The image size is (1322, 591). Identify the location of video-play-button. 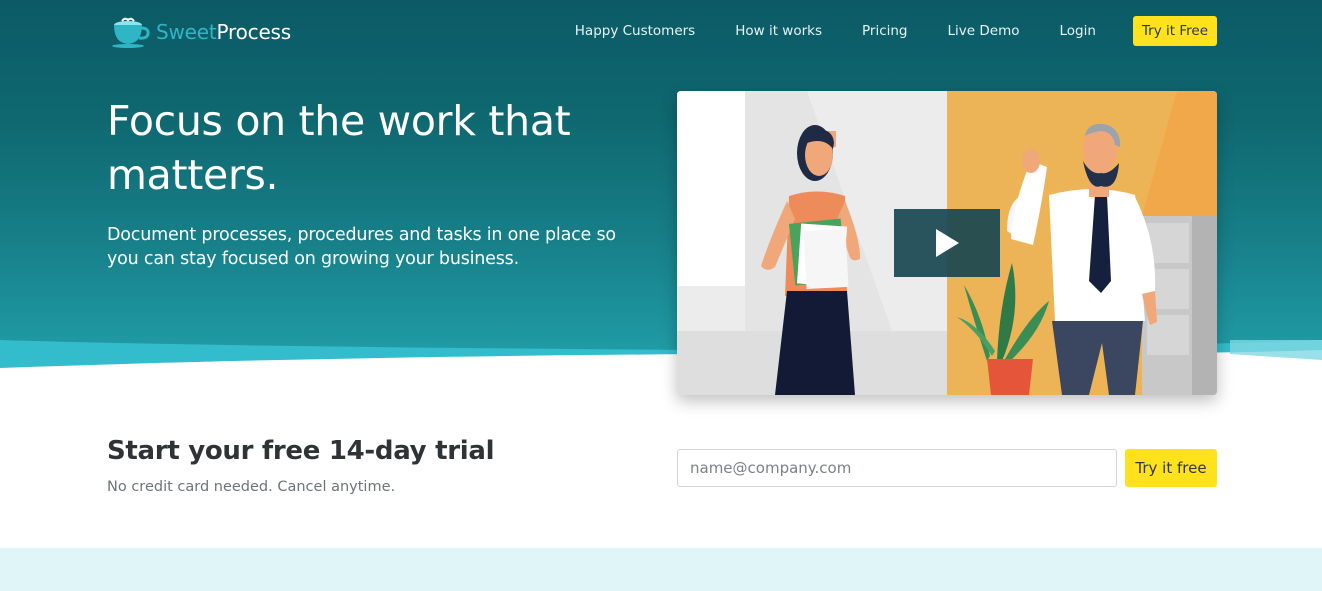
(947, 243).